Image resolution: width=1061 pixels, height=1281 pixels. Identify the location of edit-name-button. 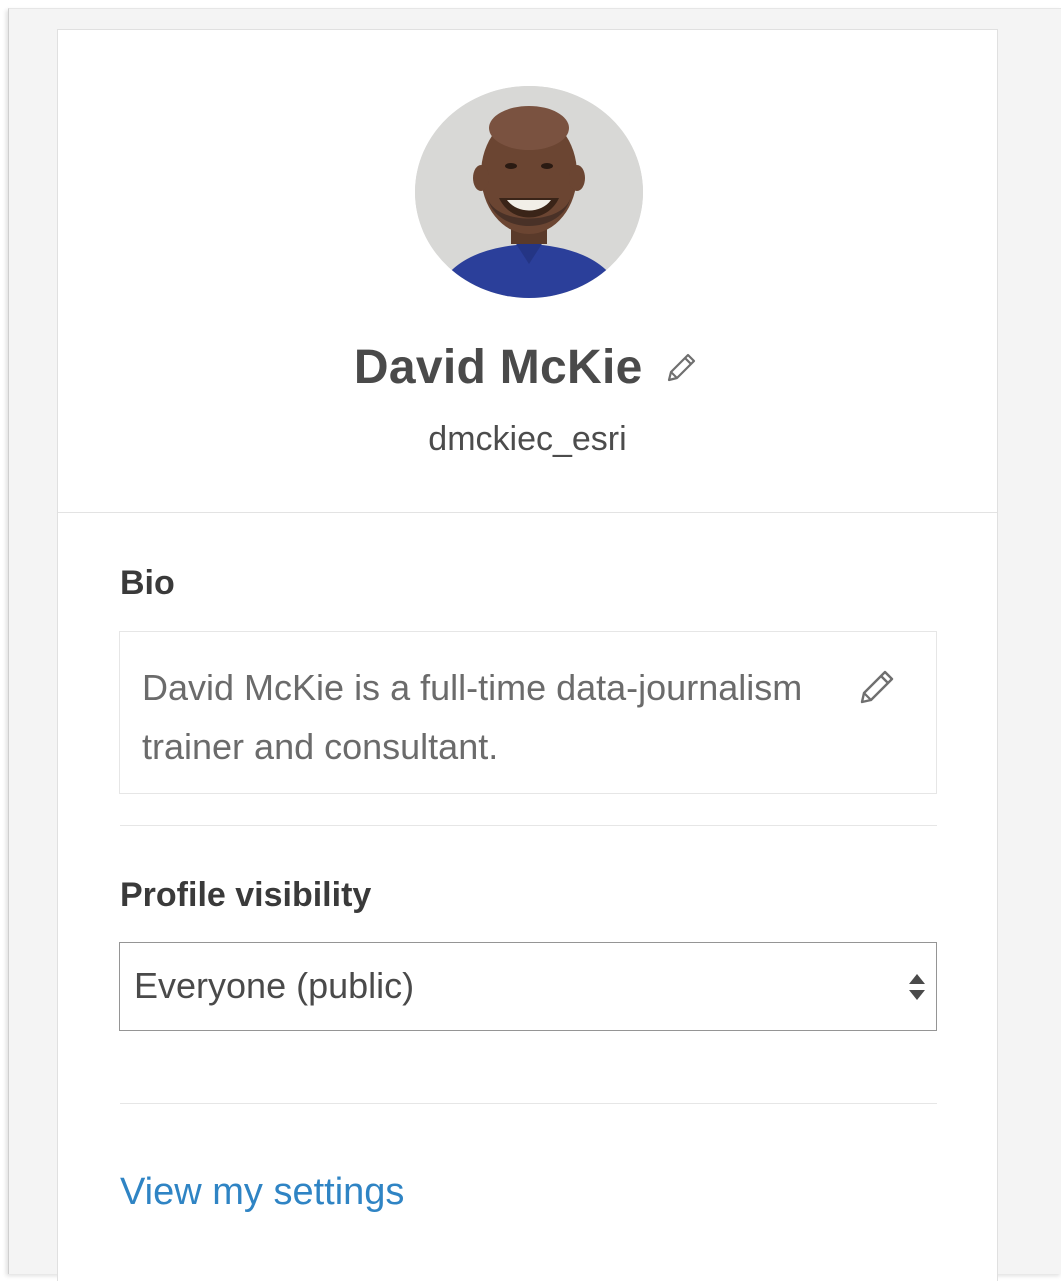
(681, 368).